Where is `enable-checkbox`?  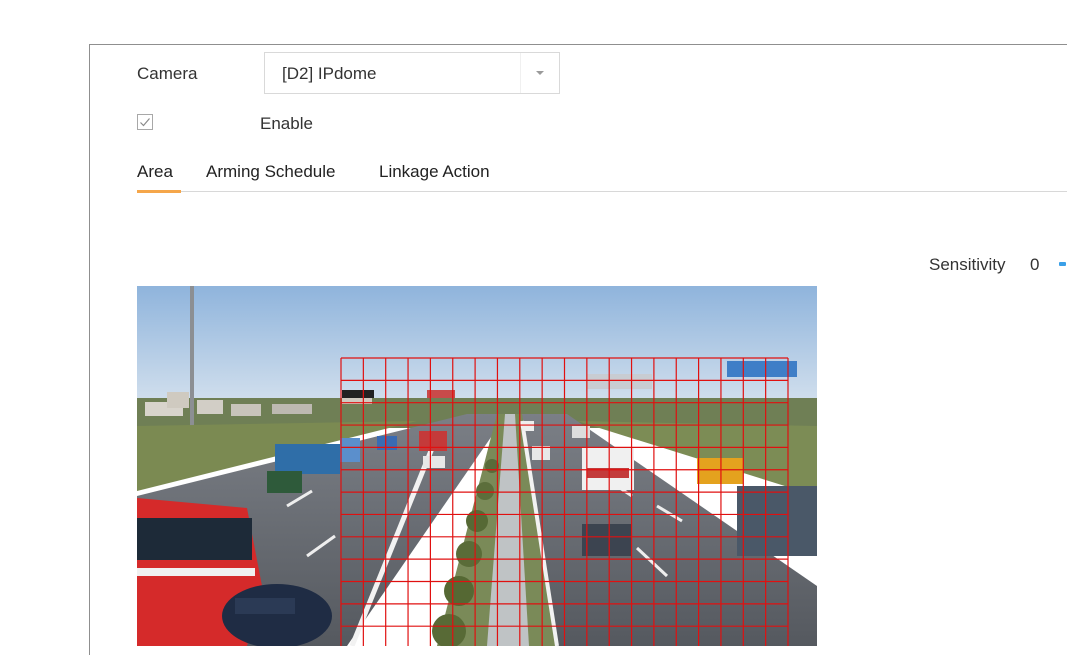 enable-checkbox is located at coordinates (145, 122).